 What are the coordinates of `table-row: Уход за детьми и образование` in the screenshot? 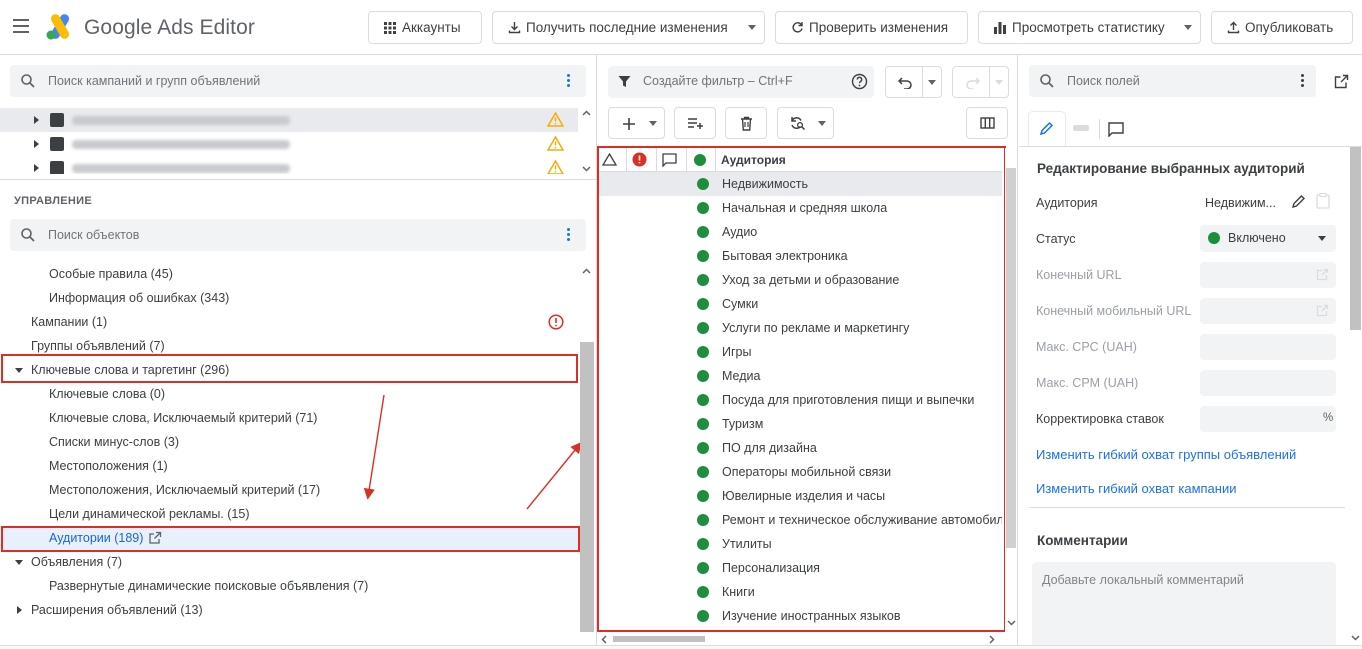 It's located at (799, 280).